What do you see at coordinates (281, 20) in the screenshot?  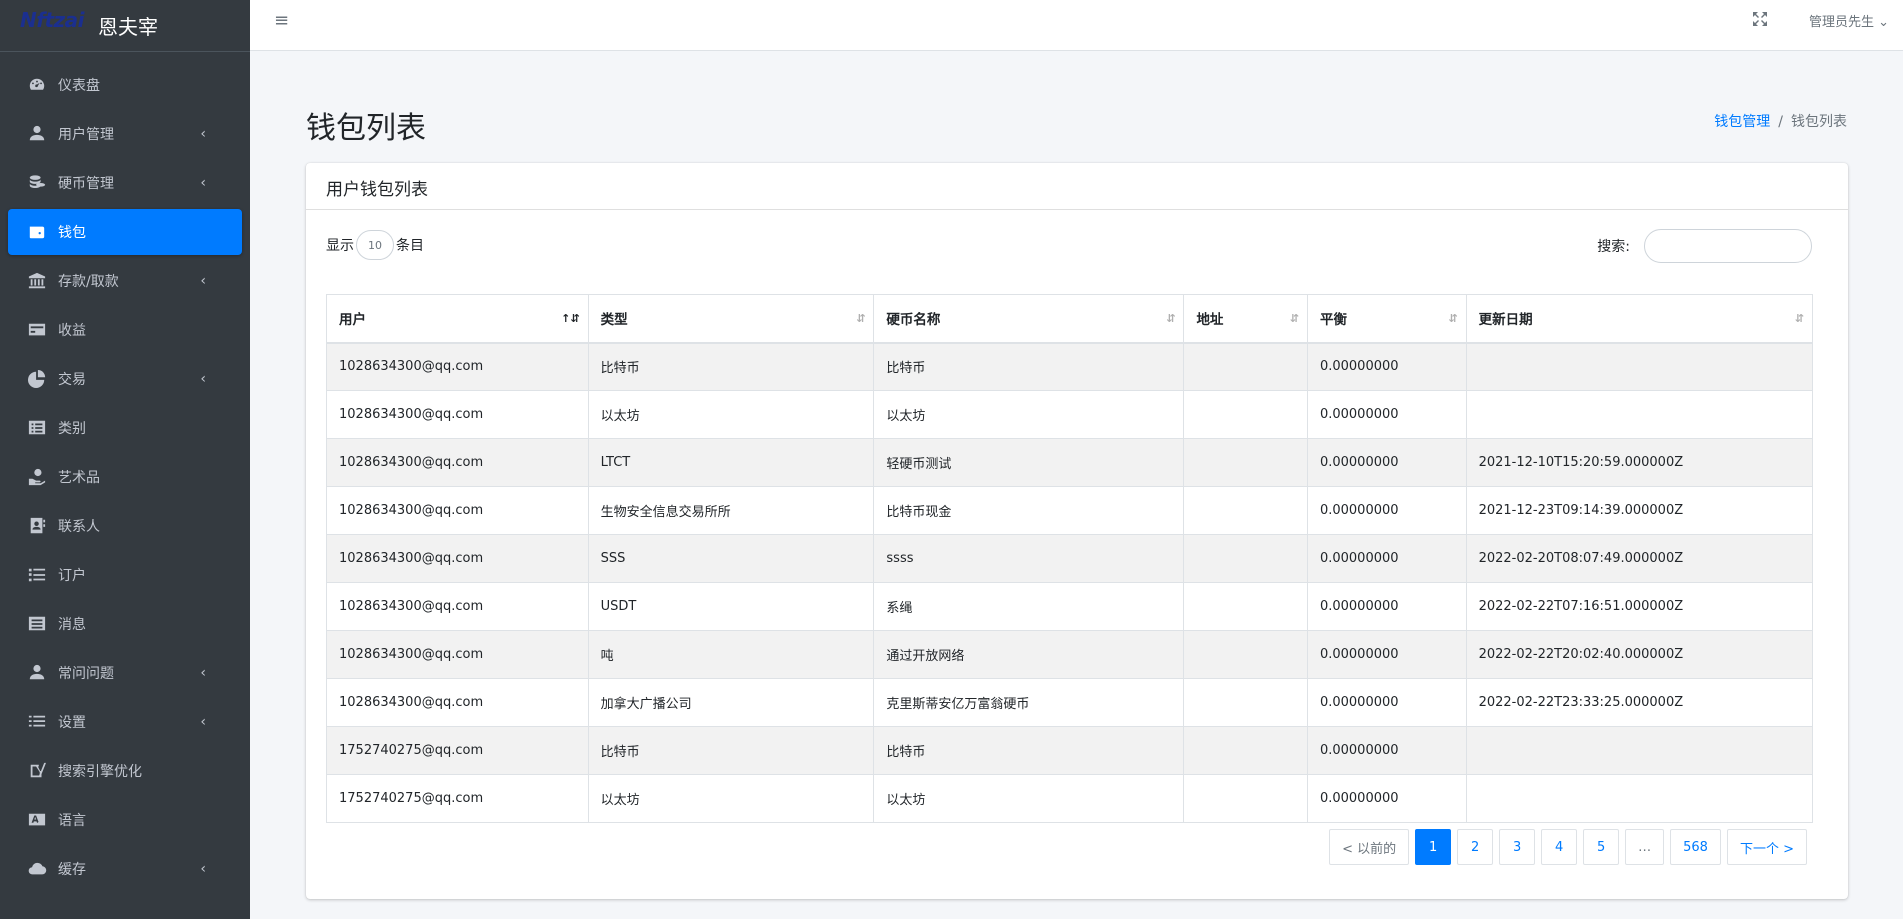 I see `menu-toggle-icon: ≡` at bounding box center [281, 20].